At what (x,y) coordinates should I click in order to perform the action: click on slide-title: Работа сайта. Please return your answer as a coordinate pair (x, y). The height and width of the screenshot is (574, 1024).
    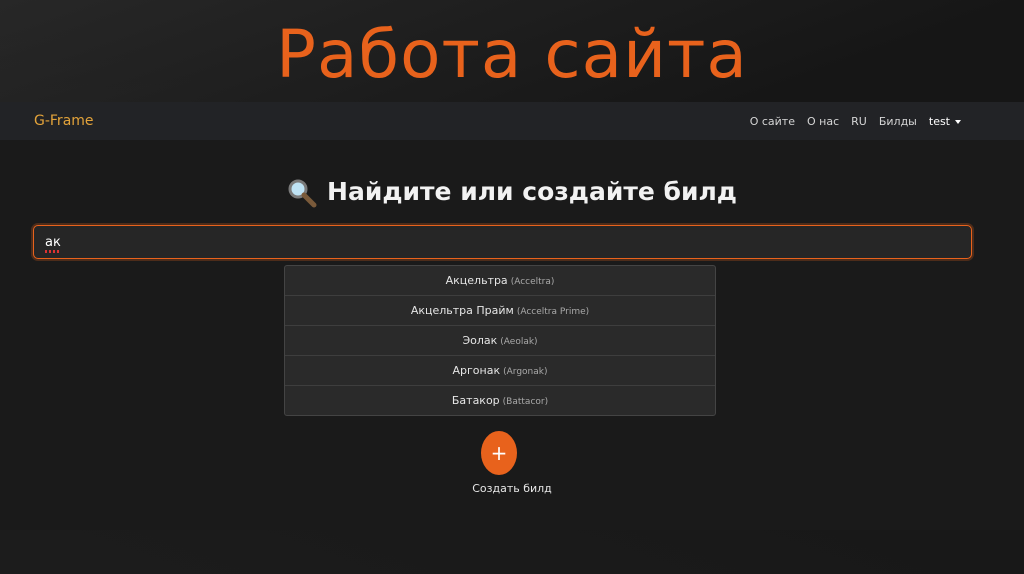
    Looking at the image, I should click on (512, 54).